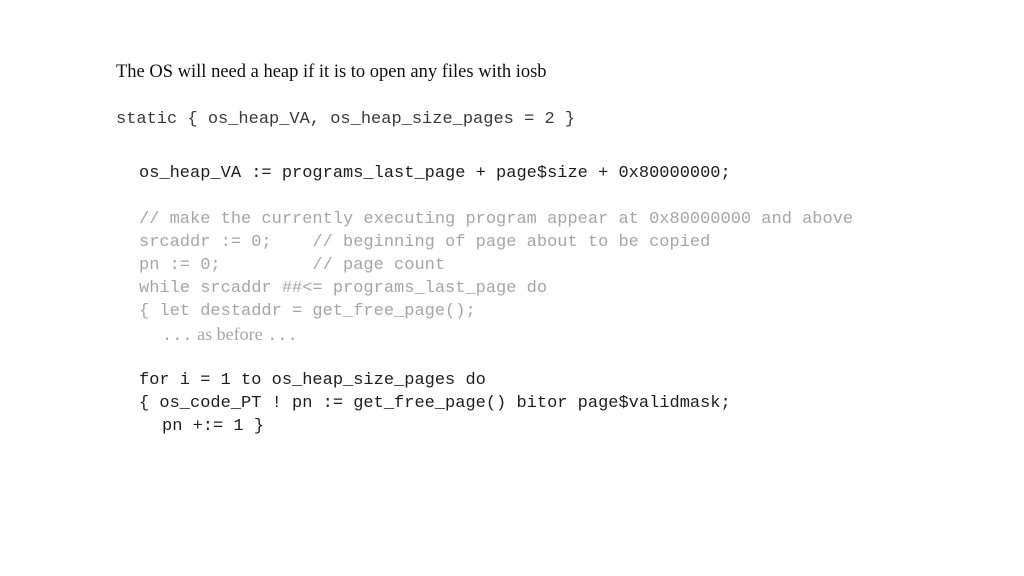 This screenshot has height=576, width=1024. What do you see at coordinates (343, 288) in the screenshot?
I see `code-line-while: while srcaddr ##<= programs_last_page do` at bounding box center [343, 288].